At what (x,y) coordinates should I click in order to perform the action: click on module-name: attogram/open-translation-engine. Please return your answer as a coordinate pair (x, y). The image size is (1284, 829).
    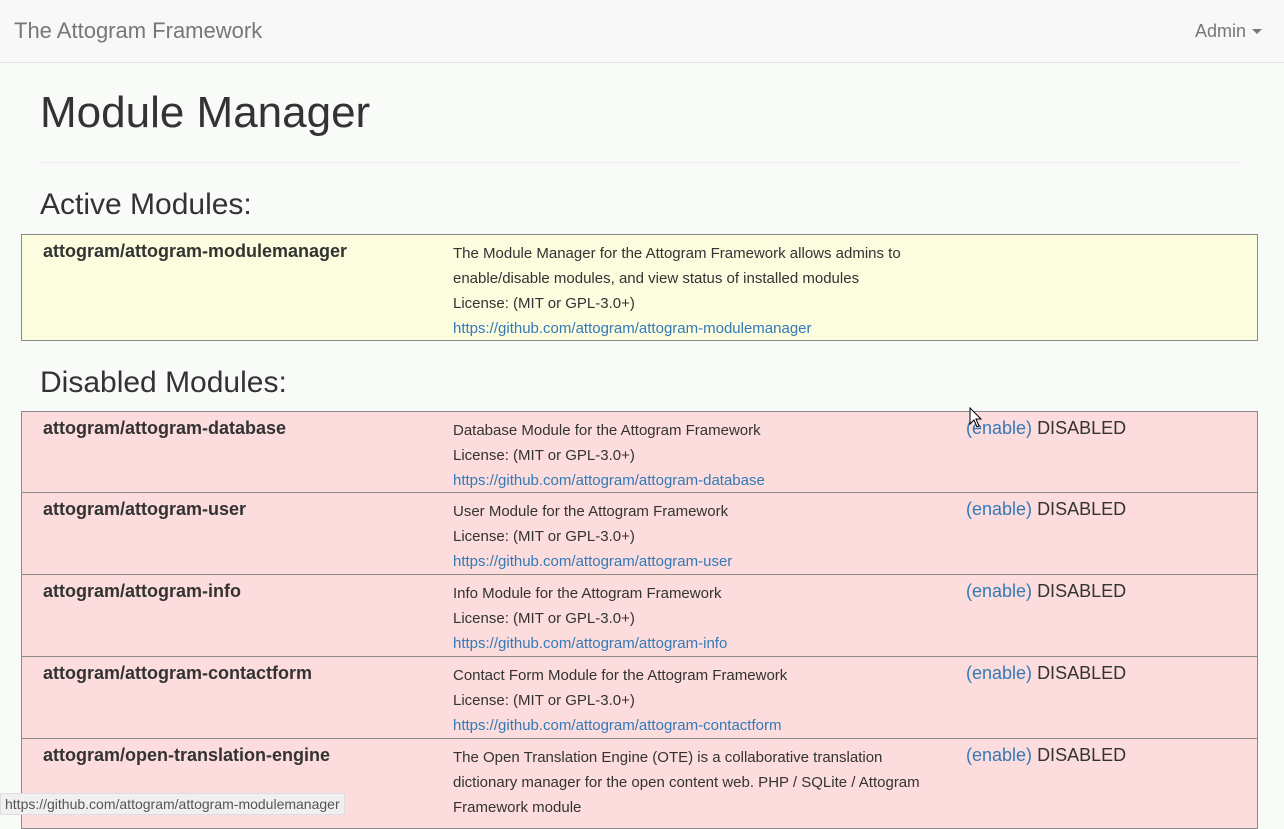
    Looking at the image, I should click on (187, 755).